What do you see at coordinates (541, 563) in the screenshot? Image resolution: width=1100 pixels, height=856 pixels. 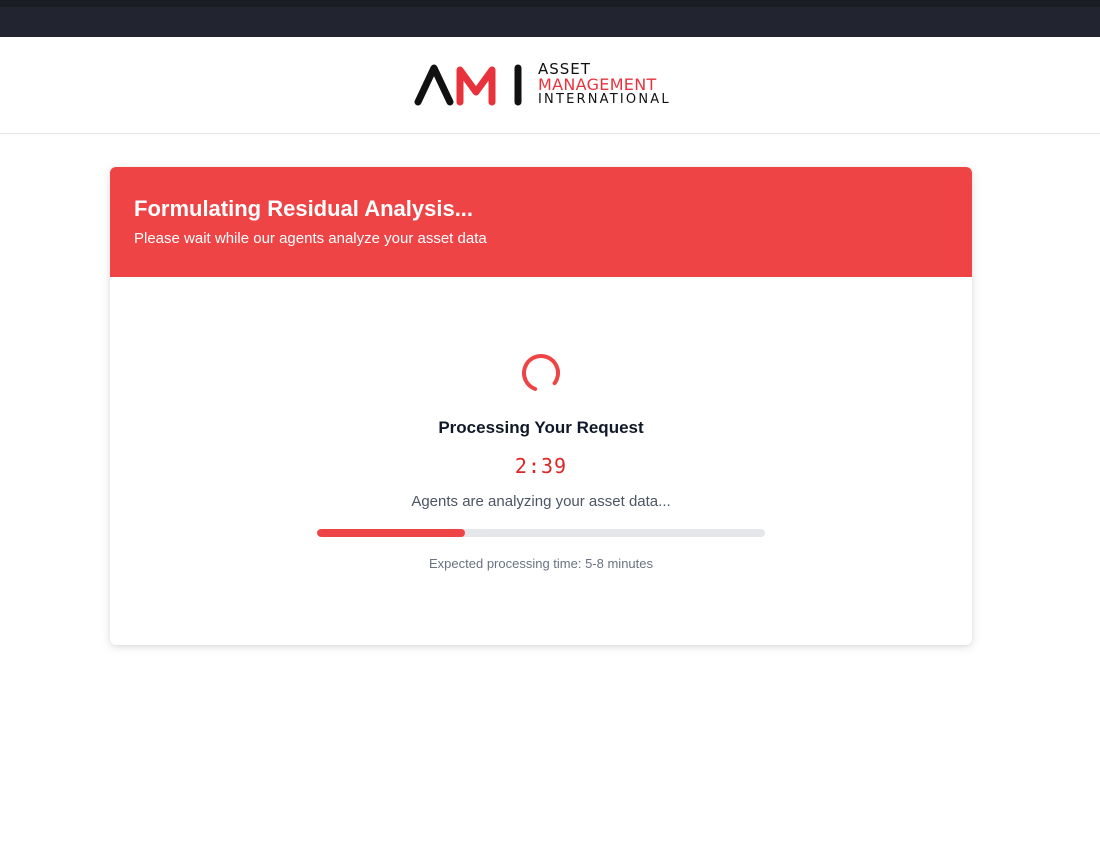 I see `expected-processing-time: Expected processing time: 5-8 minutes` at bounding box center [541, 563].